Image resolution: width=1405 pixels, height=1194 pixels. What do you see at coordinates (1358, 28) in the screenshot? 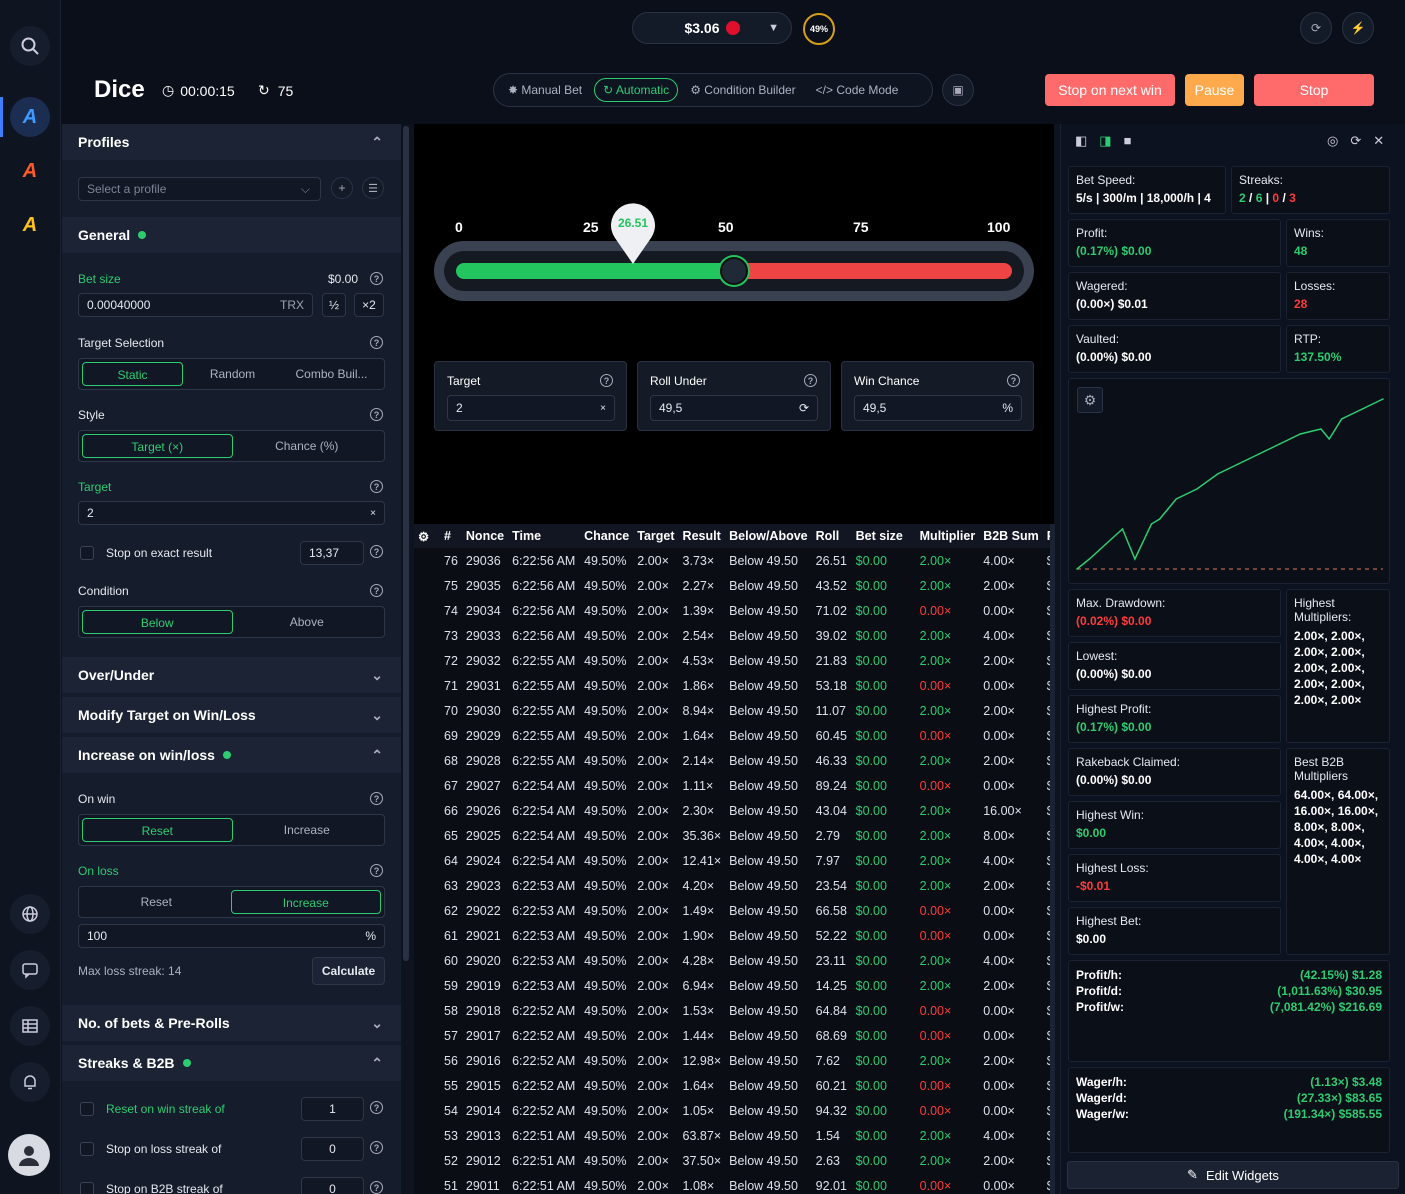
I see `lightning-icon: ⚡` at bounding box center [1358, 28].